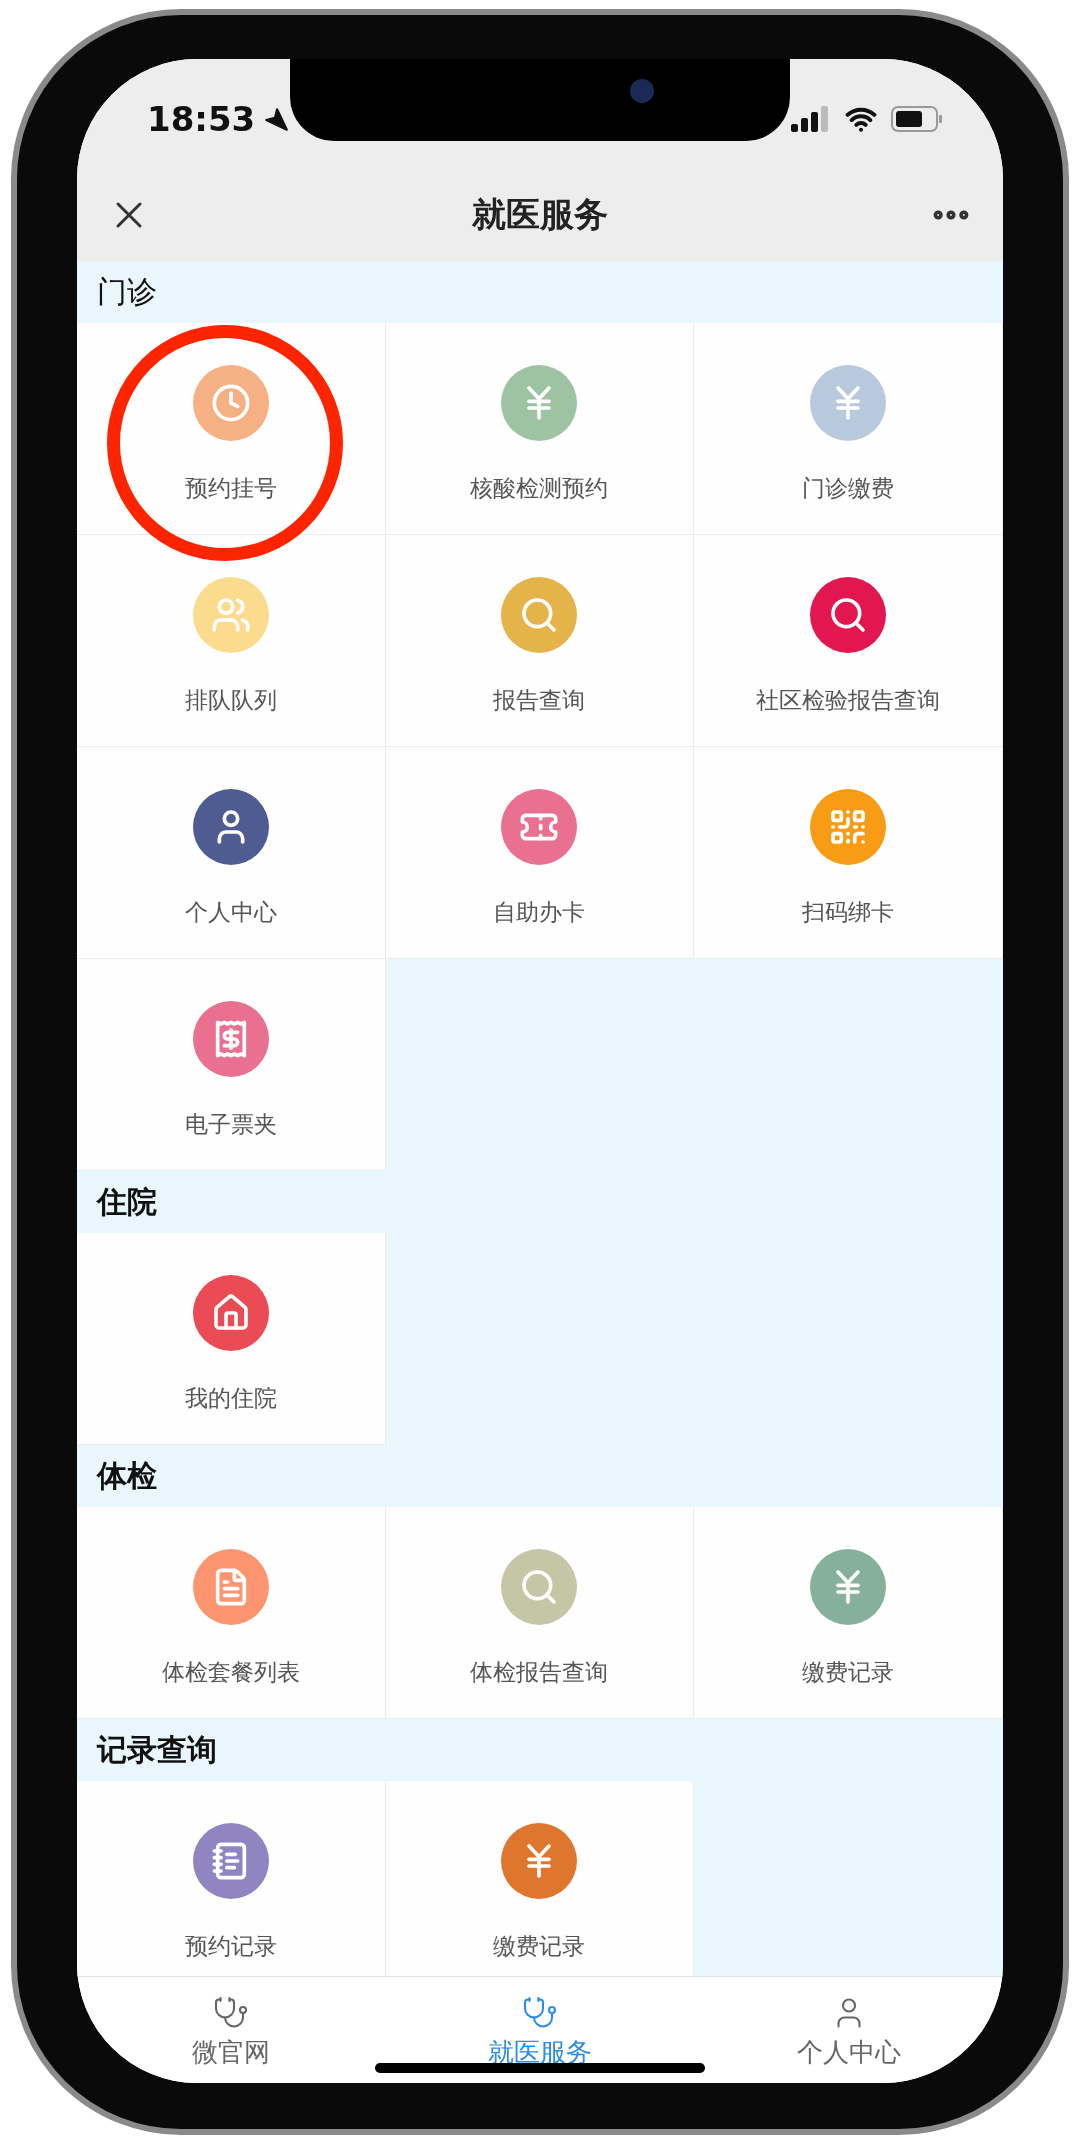  What do you see at coordinates (127, 291) in the screenshot?
I see `section-title: 门诊` at bounding box center [127, 291].